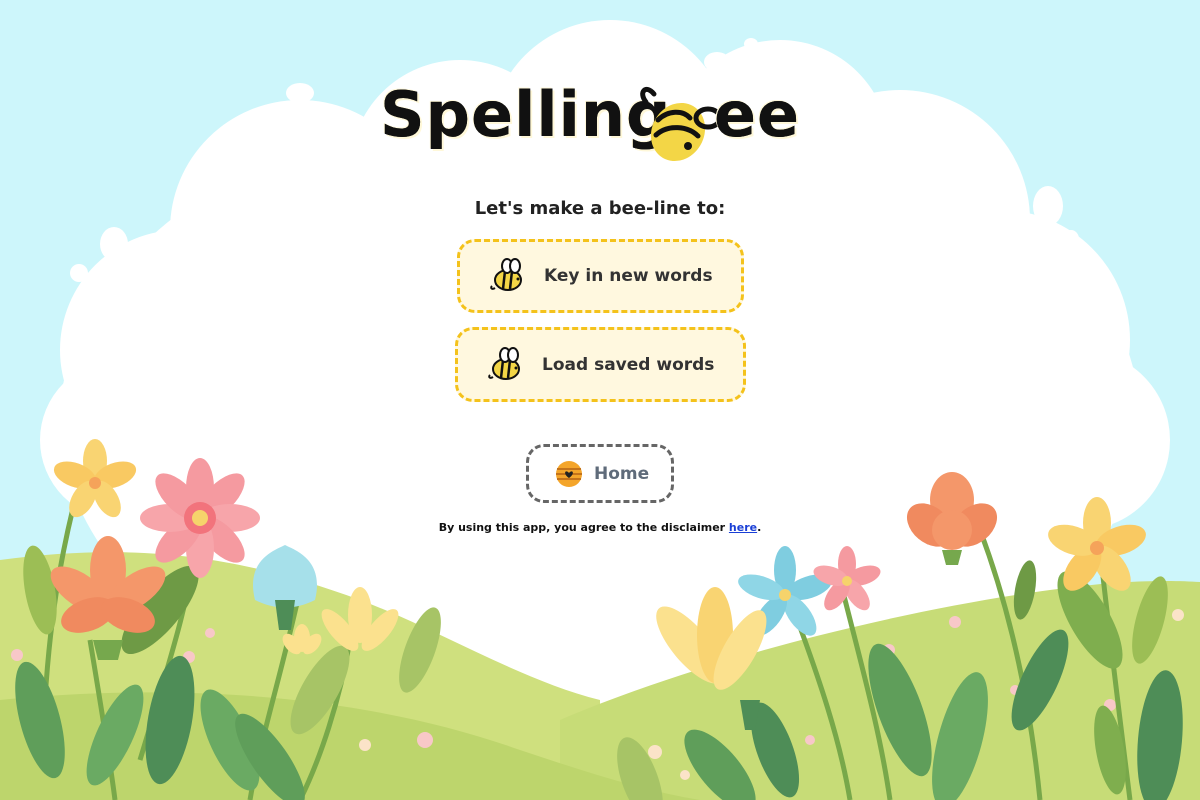 The image size is (1200, 800). I want to click on home-button: Home, so click(600, 473).